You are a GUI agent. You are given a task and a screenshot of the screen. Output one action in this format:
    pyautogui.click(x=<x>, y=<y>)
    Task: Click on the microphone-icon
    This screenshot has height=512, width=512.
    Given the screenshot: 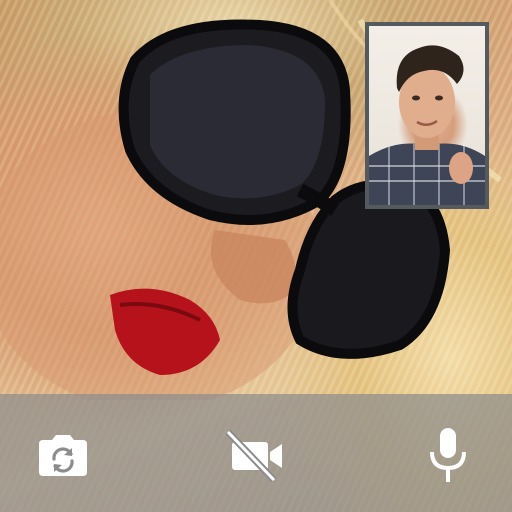 What is the action you would take?
    pyautogui.click(x=448, y=455)
    